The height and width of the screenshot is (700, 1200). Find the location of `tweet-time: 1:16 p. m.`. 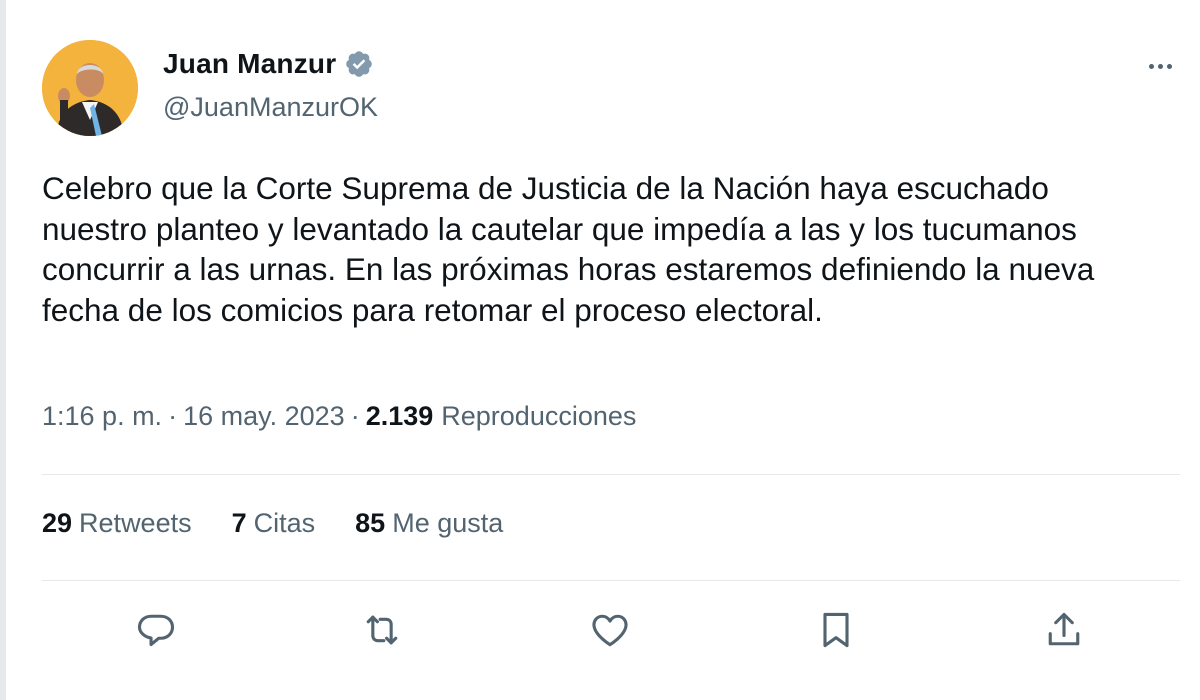

tweet-time: 1:16 p. m. is located at coordinates (102, 416).